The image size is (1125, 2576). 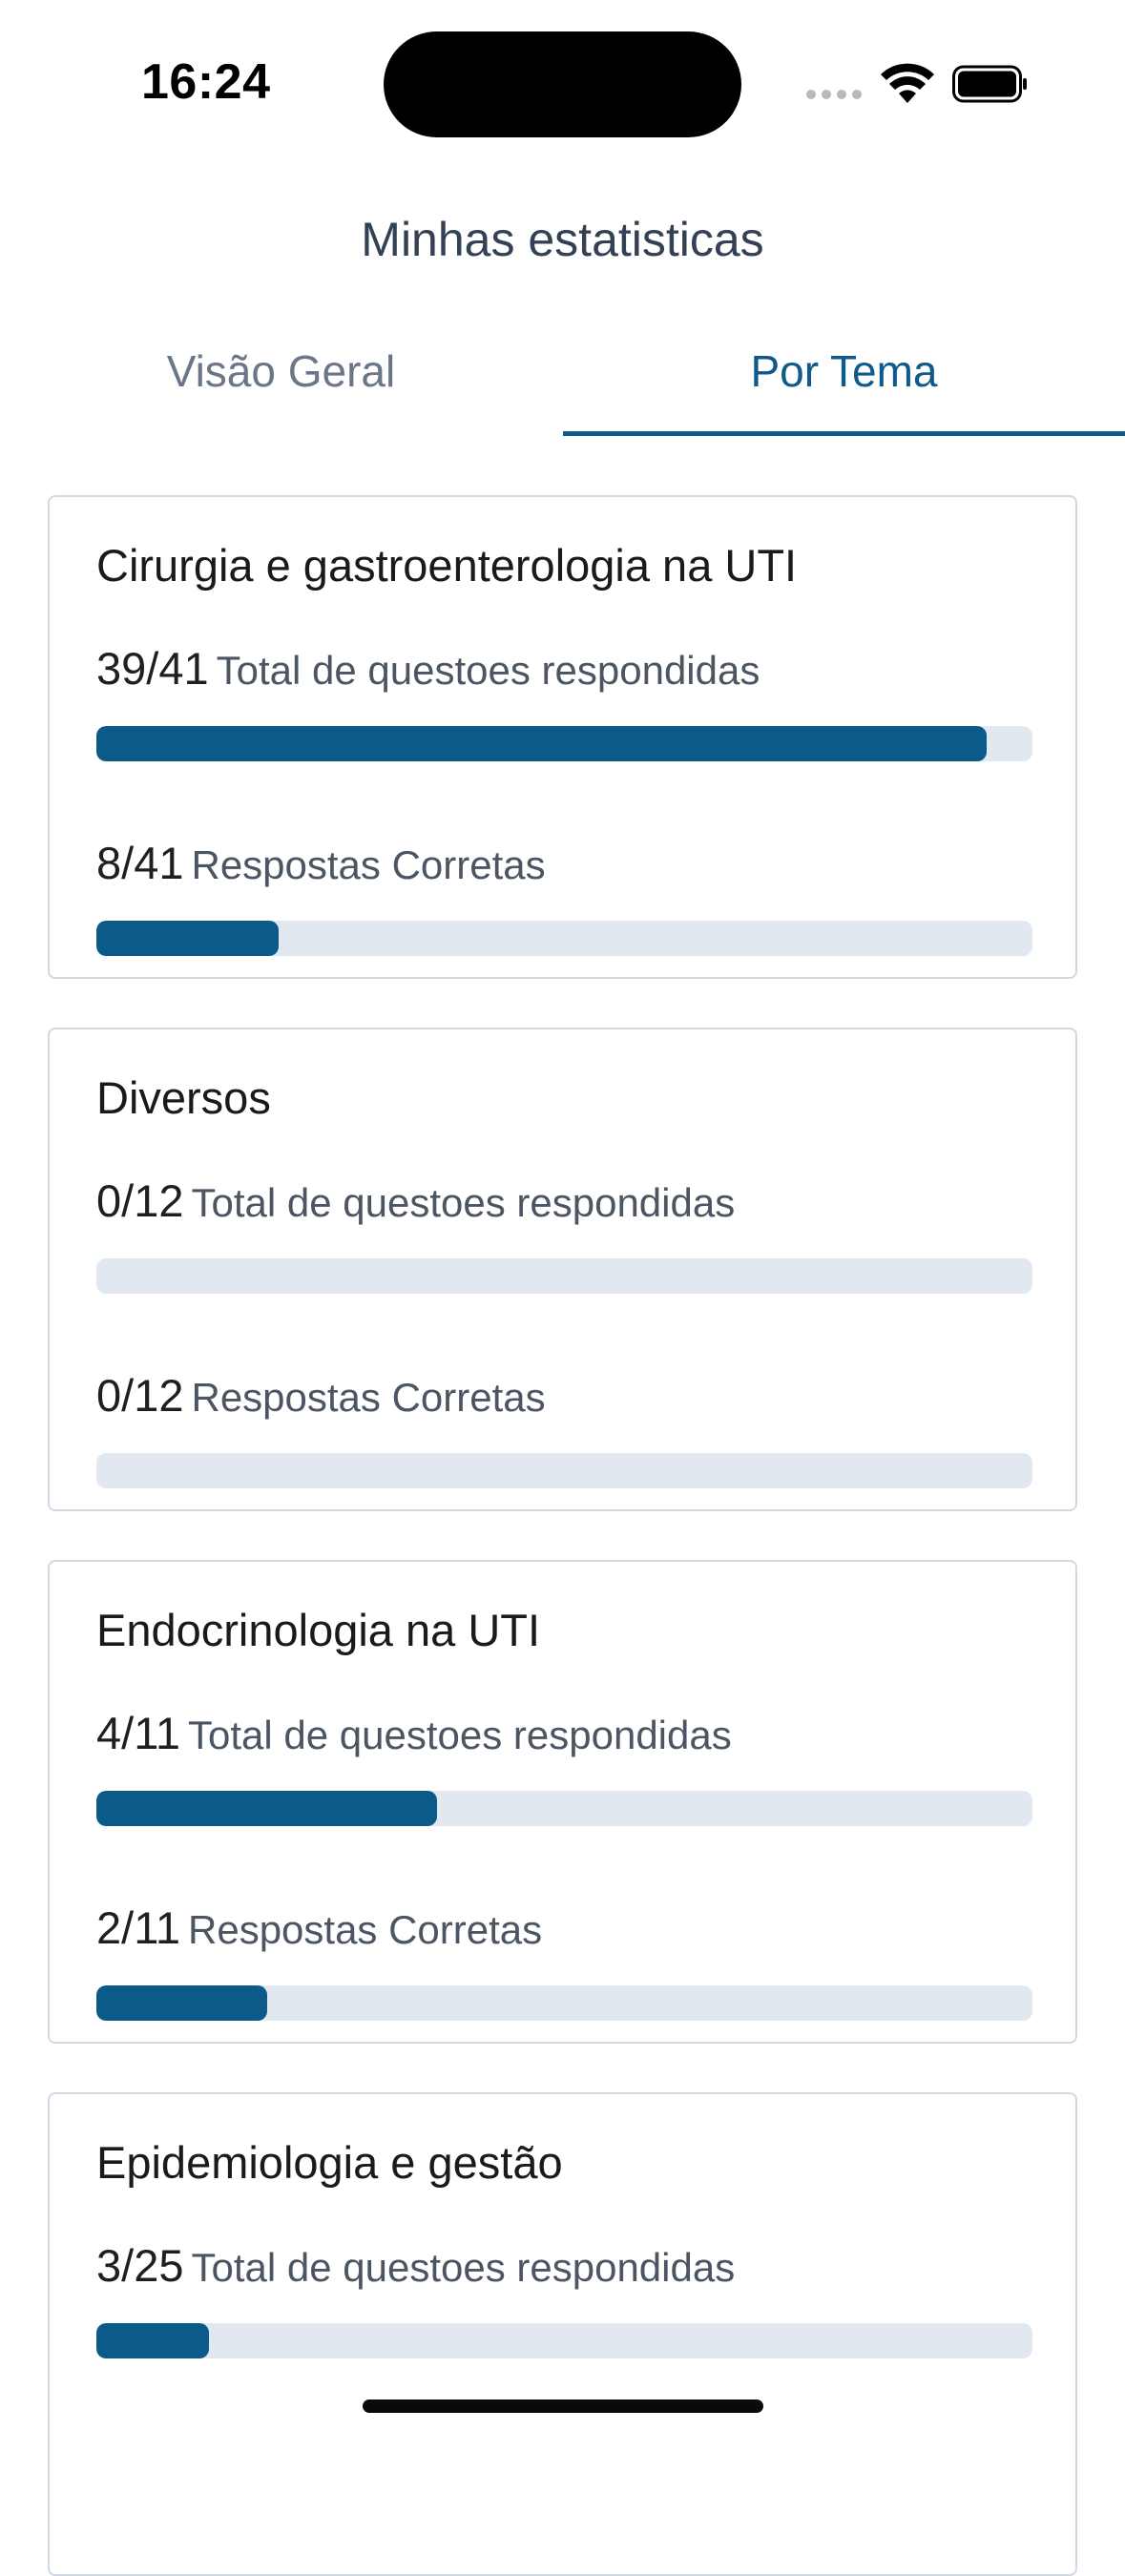 I want to click on correct-stat: 2/11 Respostas Corretas, so click(x=319, y=1927).